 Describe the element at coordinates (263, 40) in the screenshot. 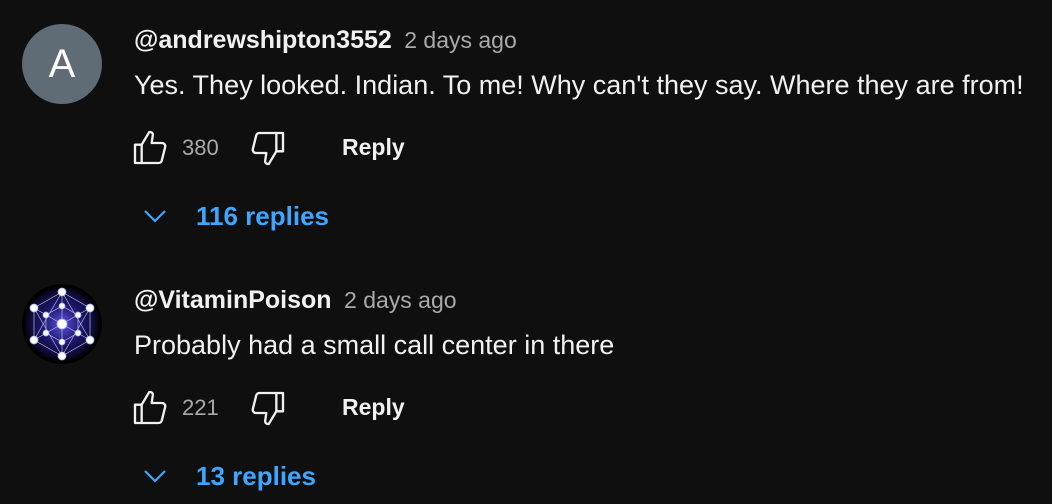

I see `comment-author: @andrewshipton3552` at that location.